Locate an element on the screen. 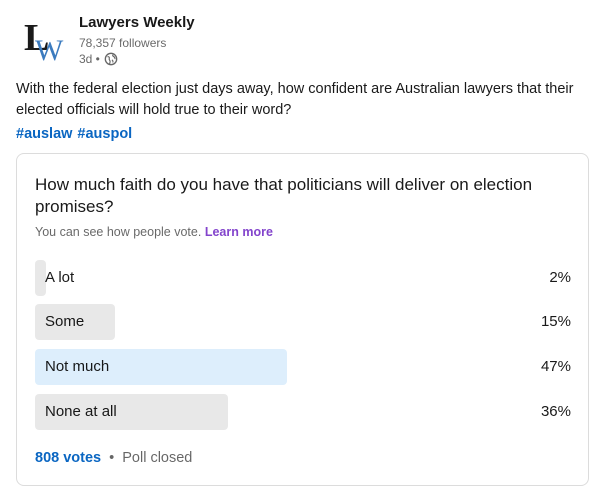 The height and width of the screenshot is (494, 597). poll-option-some: Some 15% is located at coordinates (303, 322).